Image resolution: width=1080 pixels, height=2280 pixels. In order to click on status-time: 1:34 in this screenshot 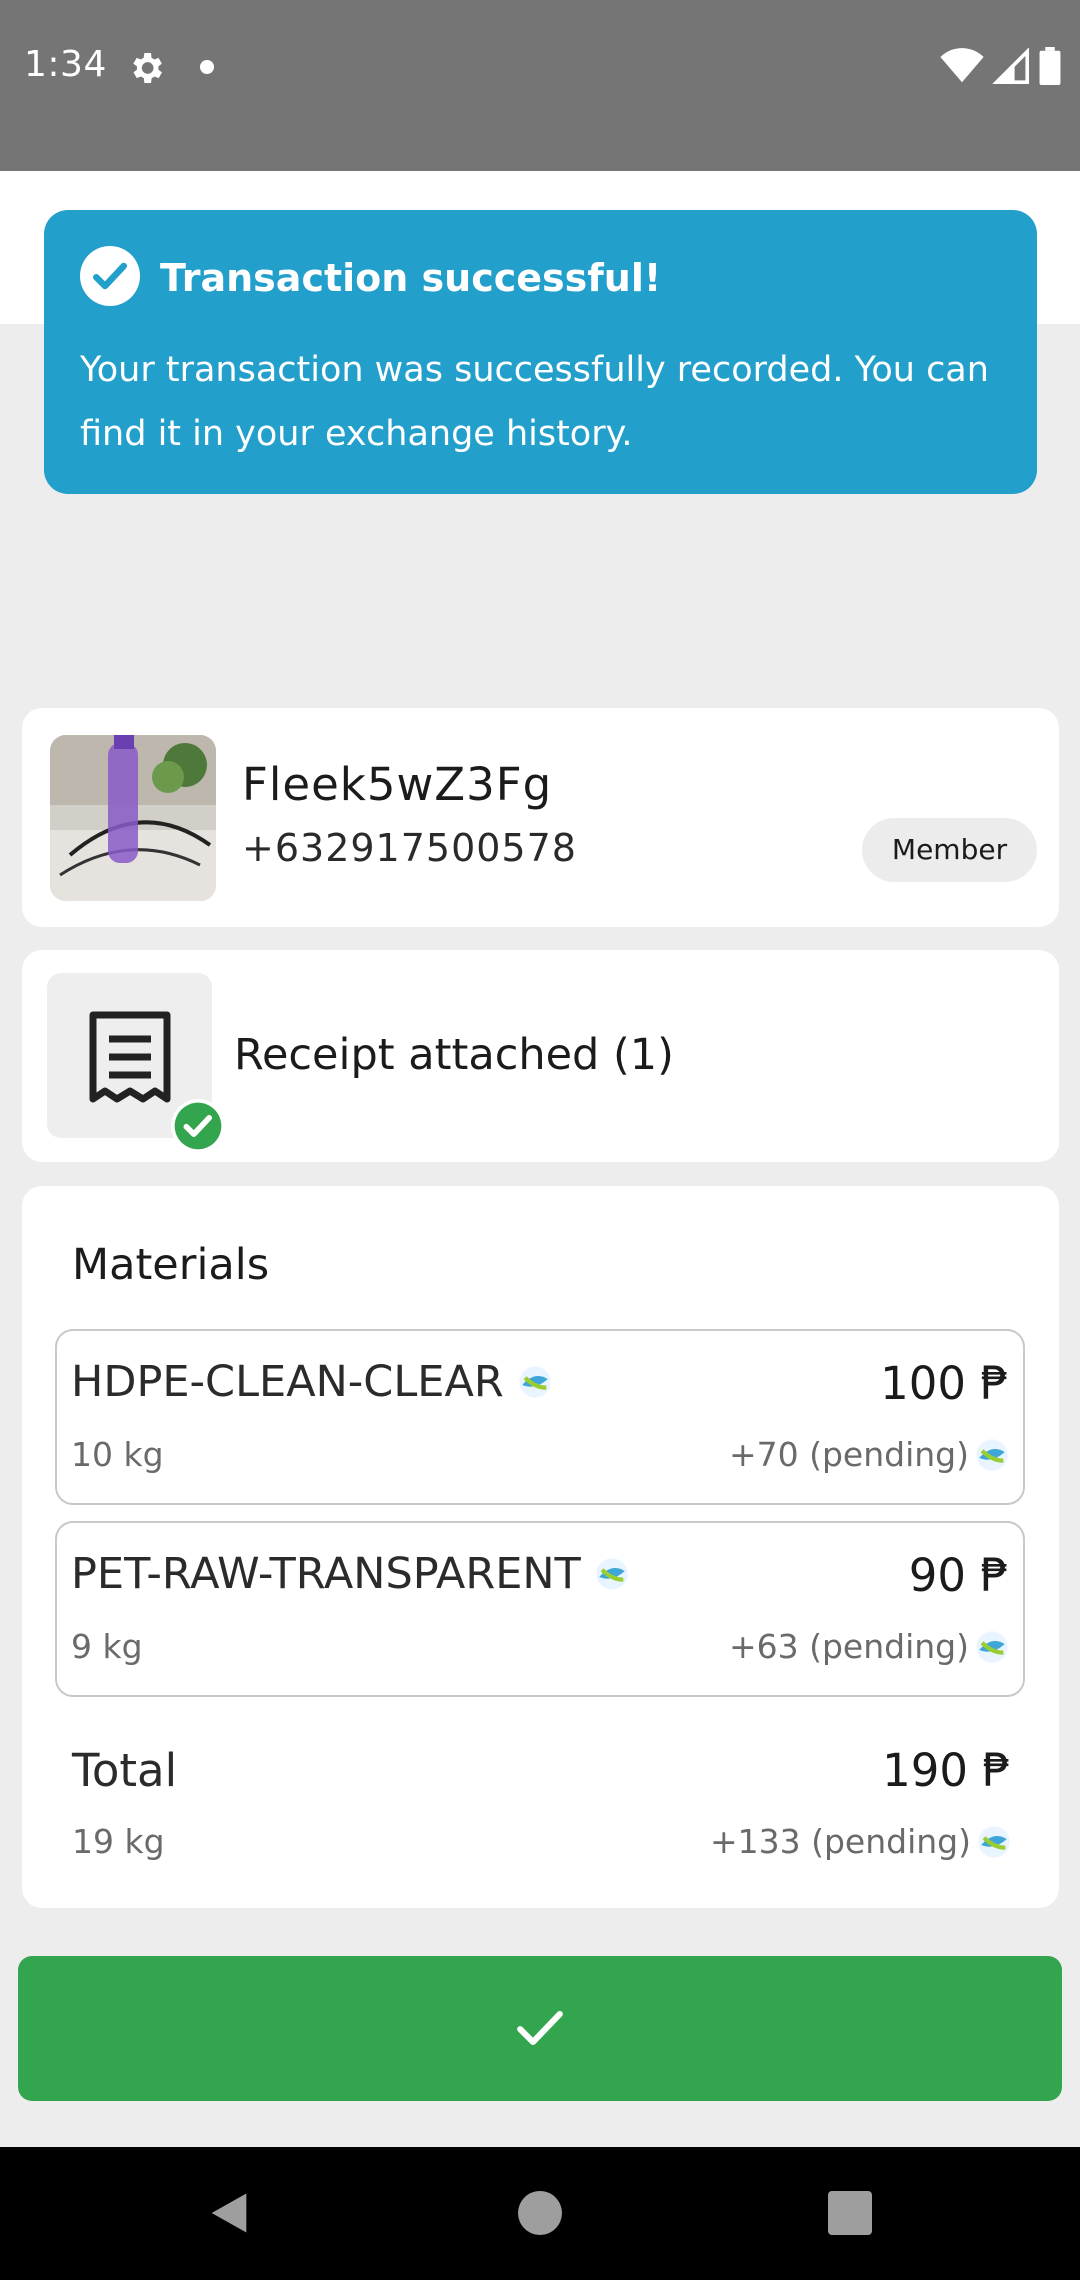, I will do `click(65, 64)`.